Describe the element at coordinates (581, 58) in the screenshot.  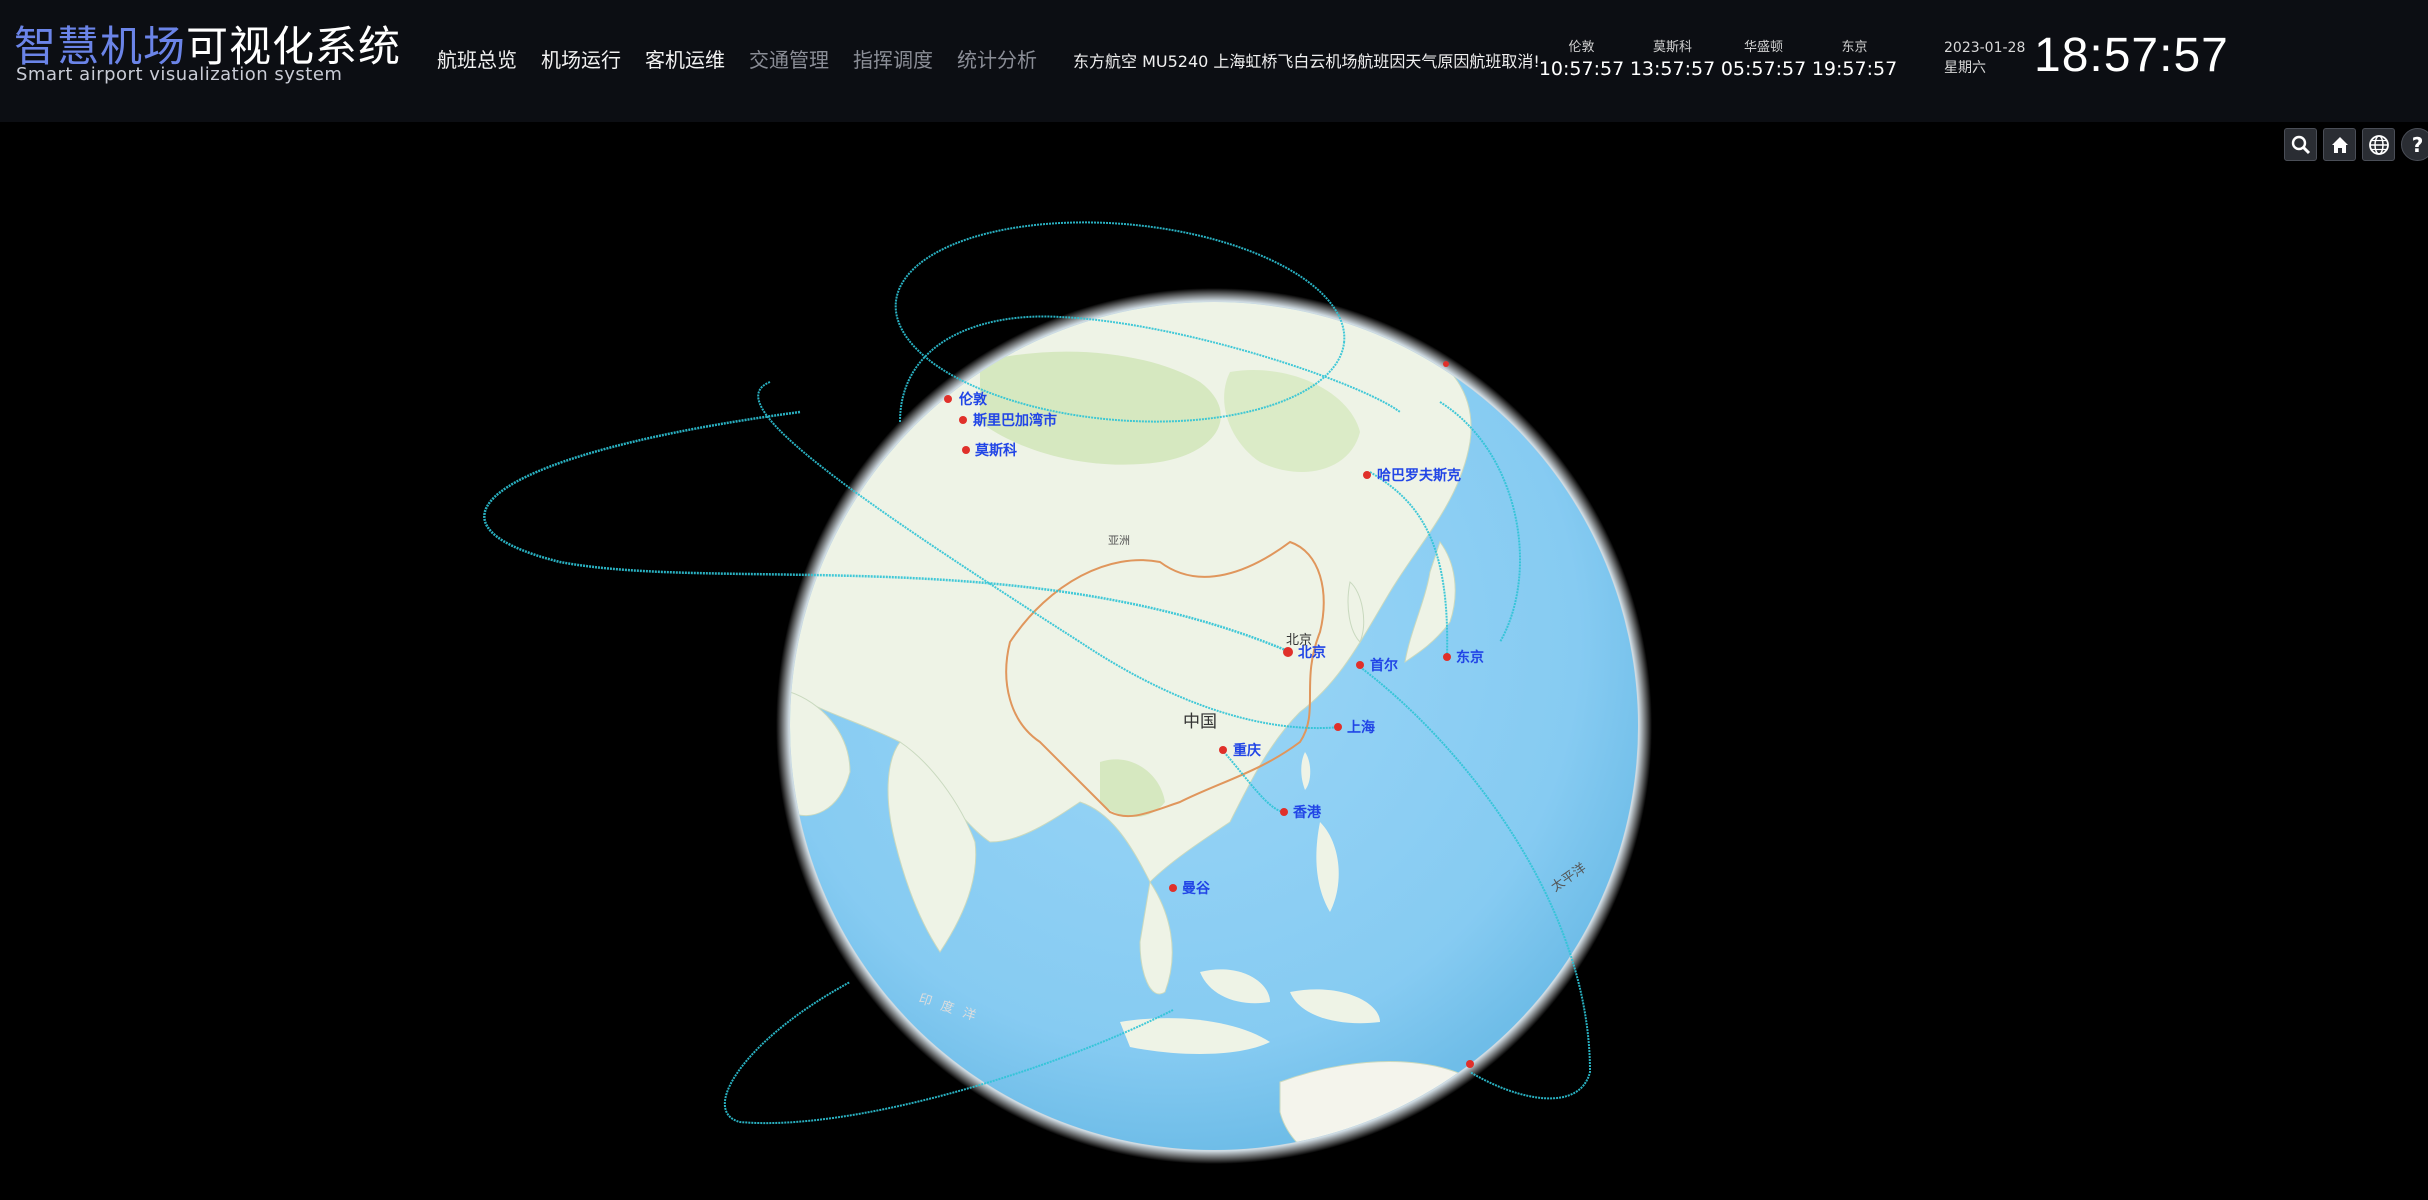
I see `nav-airport-operation: 机场运行` at that location.